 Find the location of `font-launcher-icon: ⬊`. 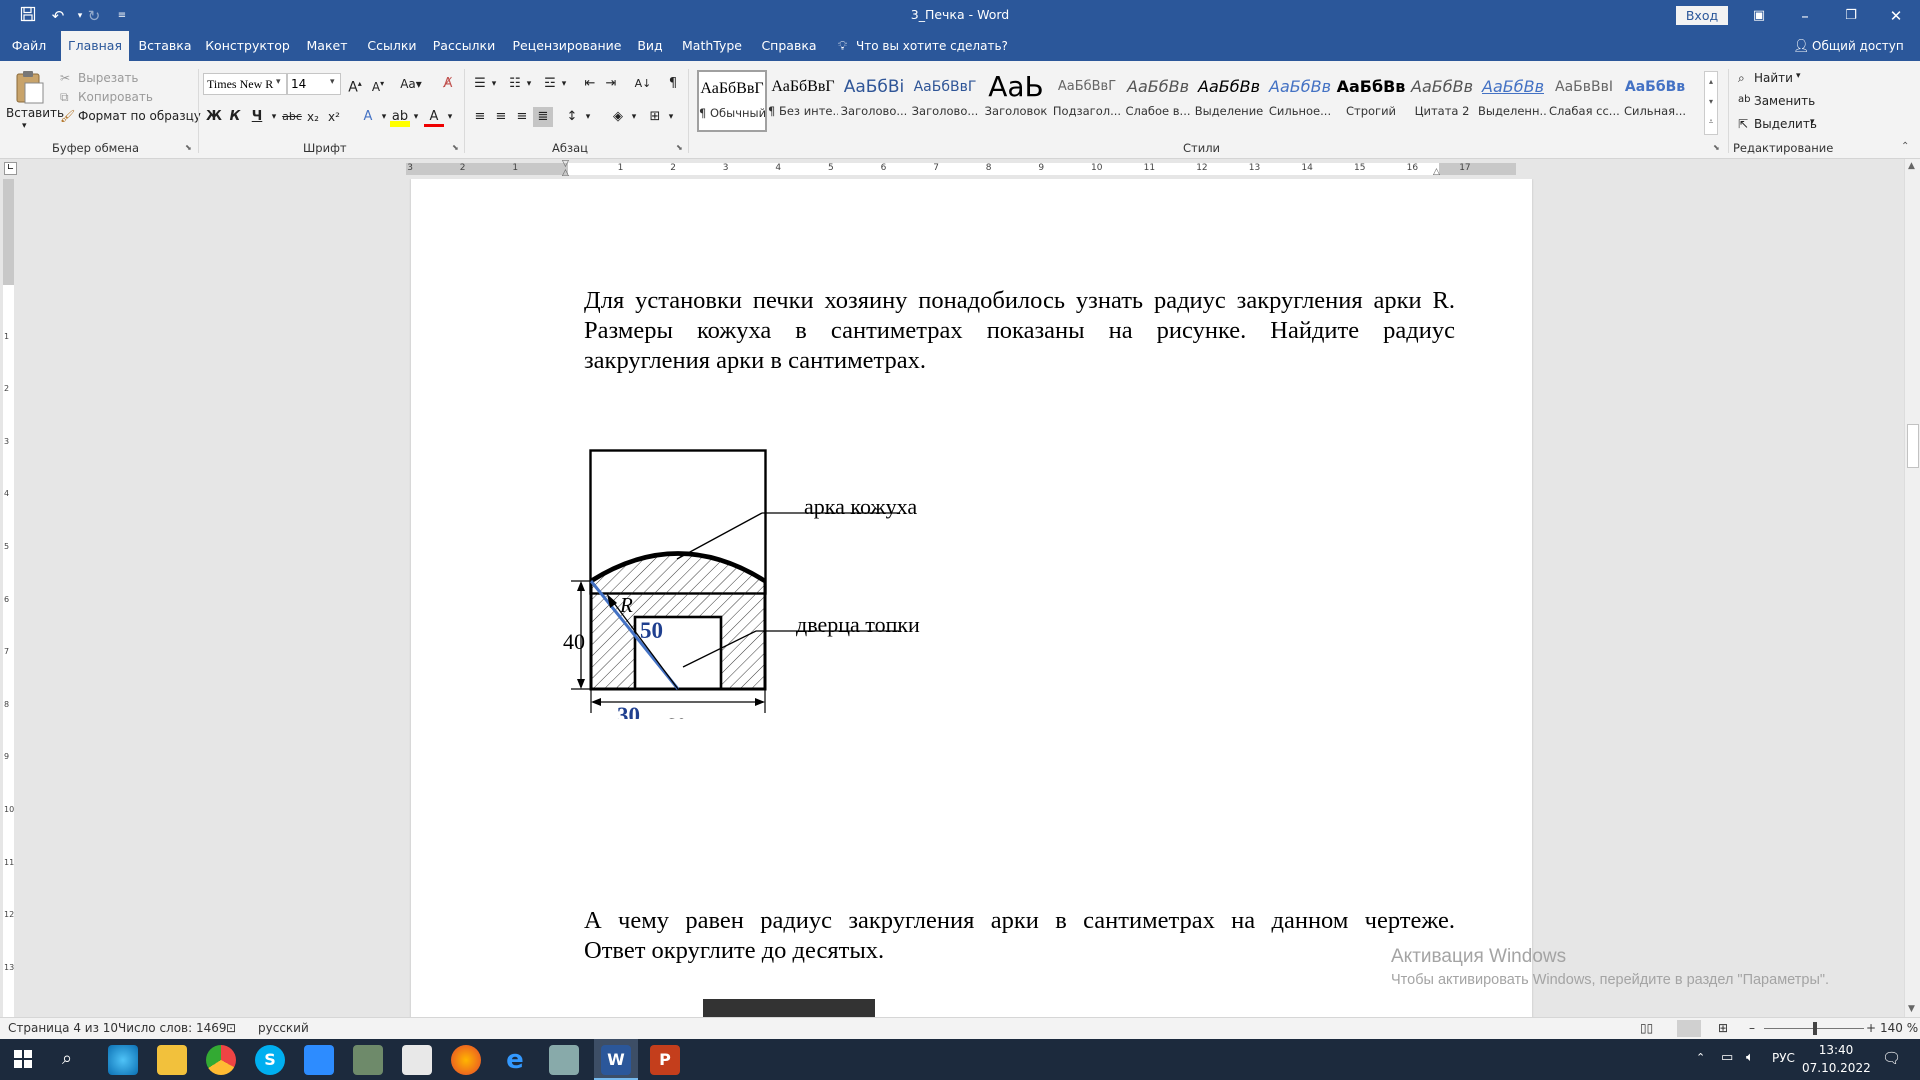

font-launcher-icon: ⬊ is located at coordinates (455, 147).